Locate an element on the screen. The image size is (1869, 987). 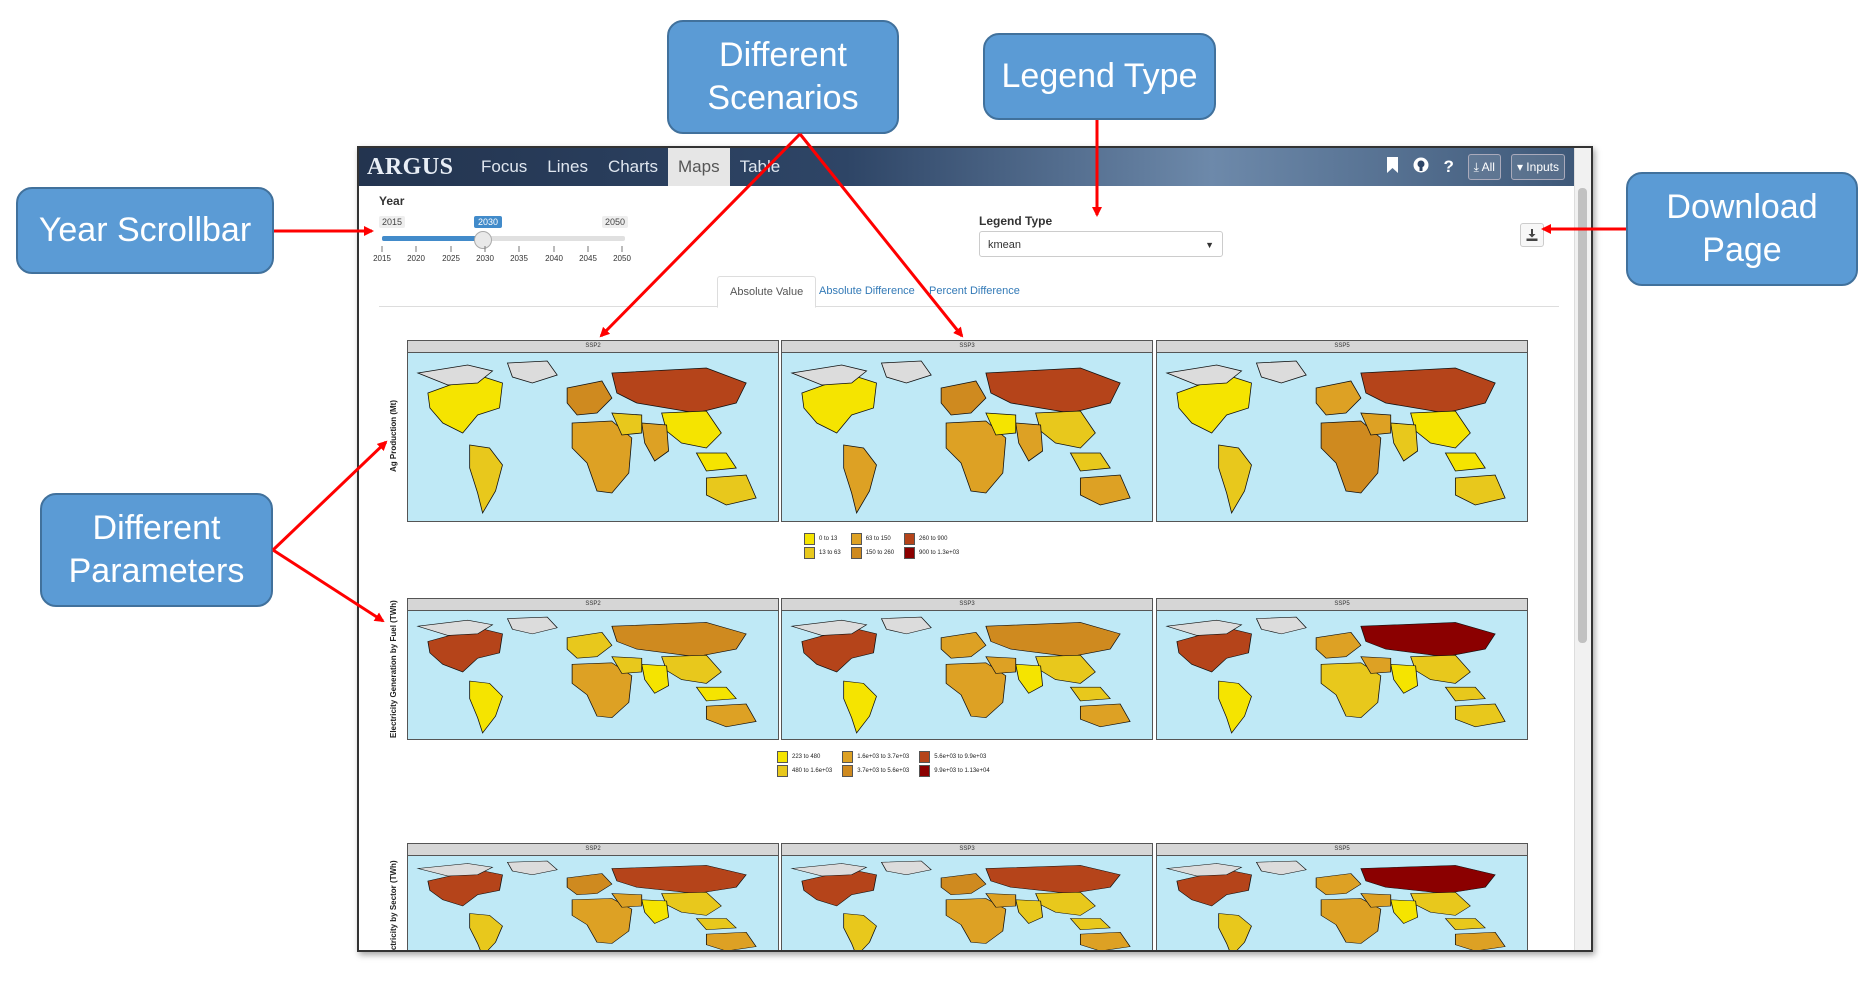
year-tick: 2030 is located at coordinates (485, 258).